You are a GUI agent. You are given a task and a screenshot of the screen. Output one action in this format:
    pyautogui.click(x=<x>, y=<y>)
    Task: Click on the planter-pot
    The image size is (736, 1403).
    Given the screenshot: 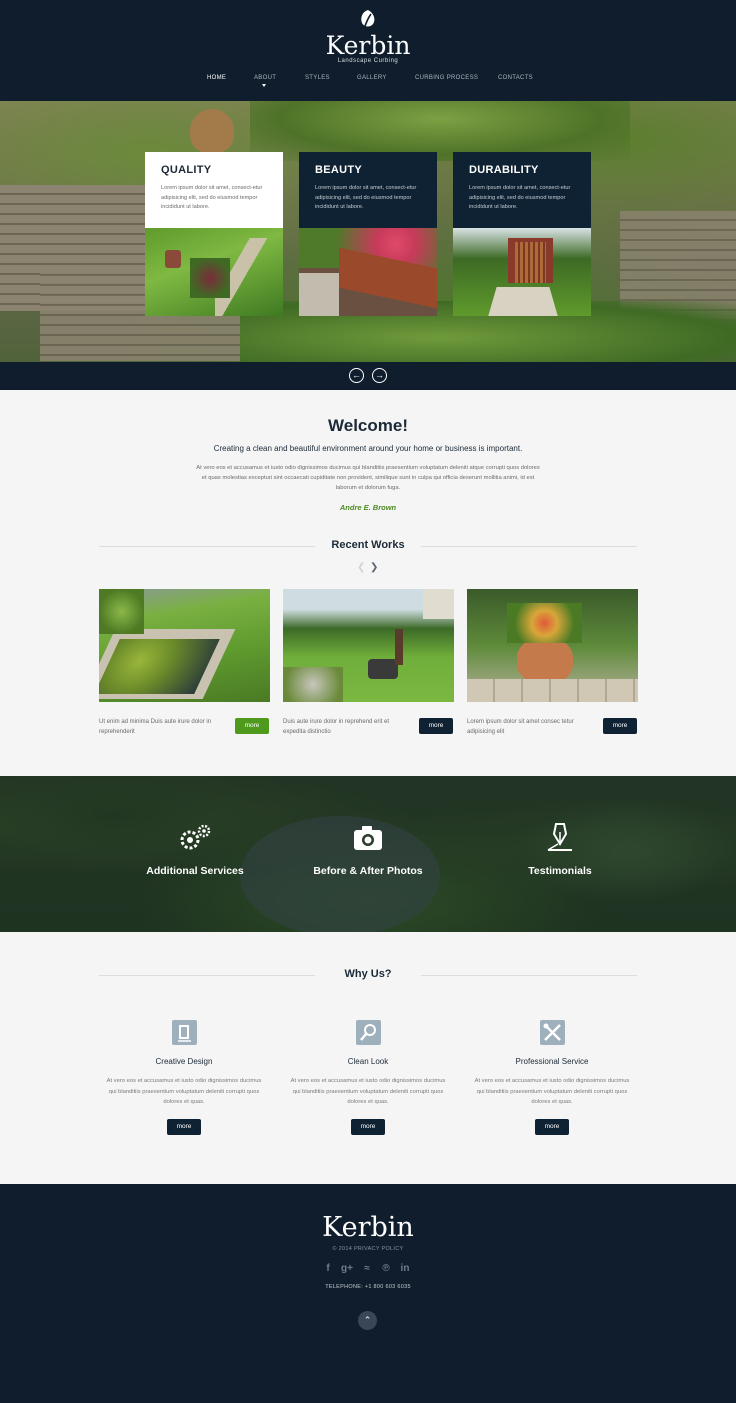 What is the action you would take?
    pyautogui.click(x=212, y=131)
    